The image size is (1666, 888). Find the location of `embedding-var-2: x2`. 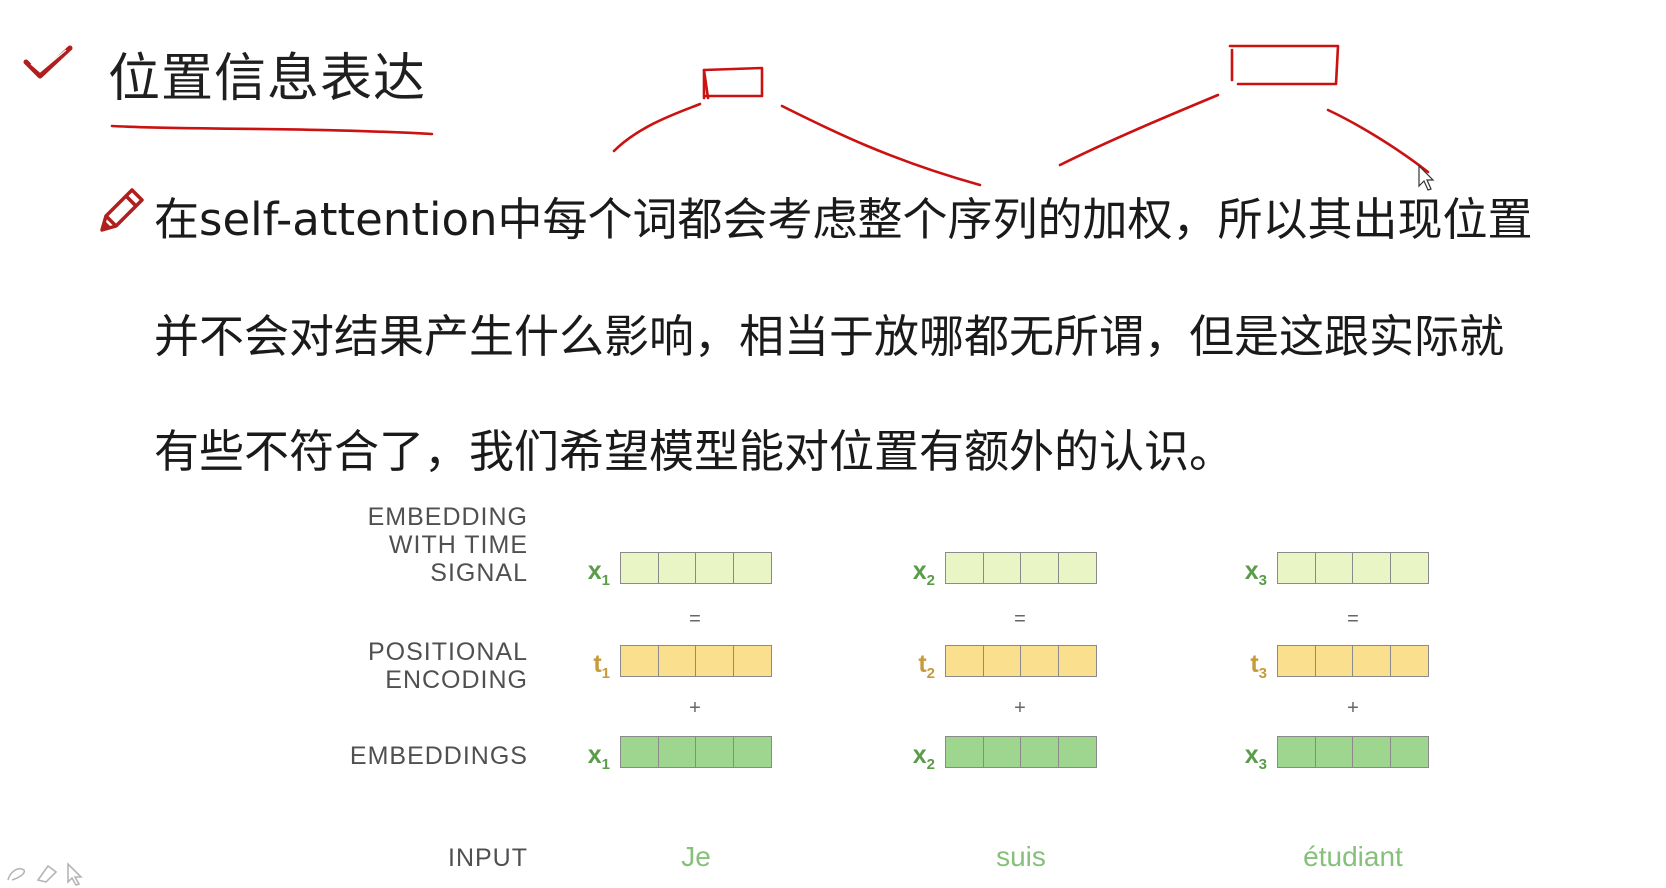

embedding-var-2: x2 is located at coordinates (923, 757).